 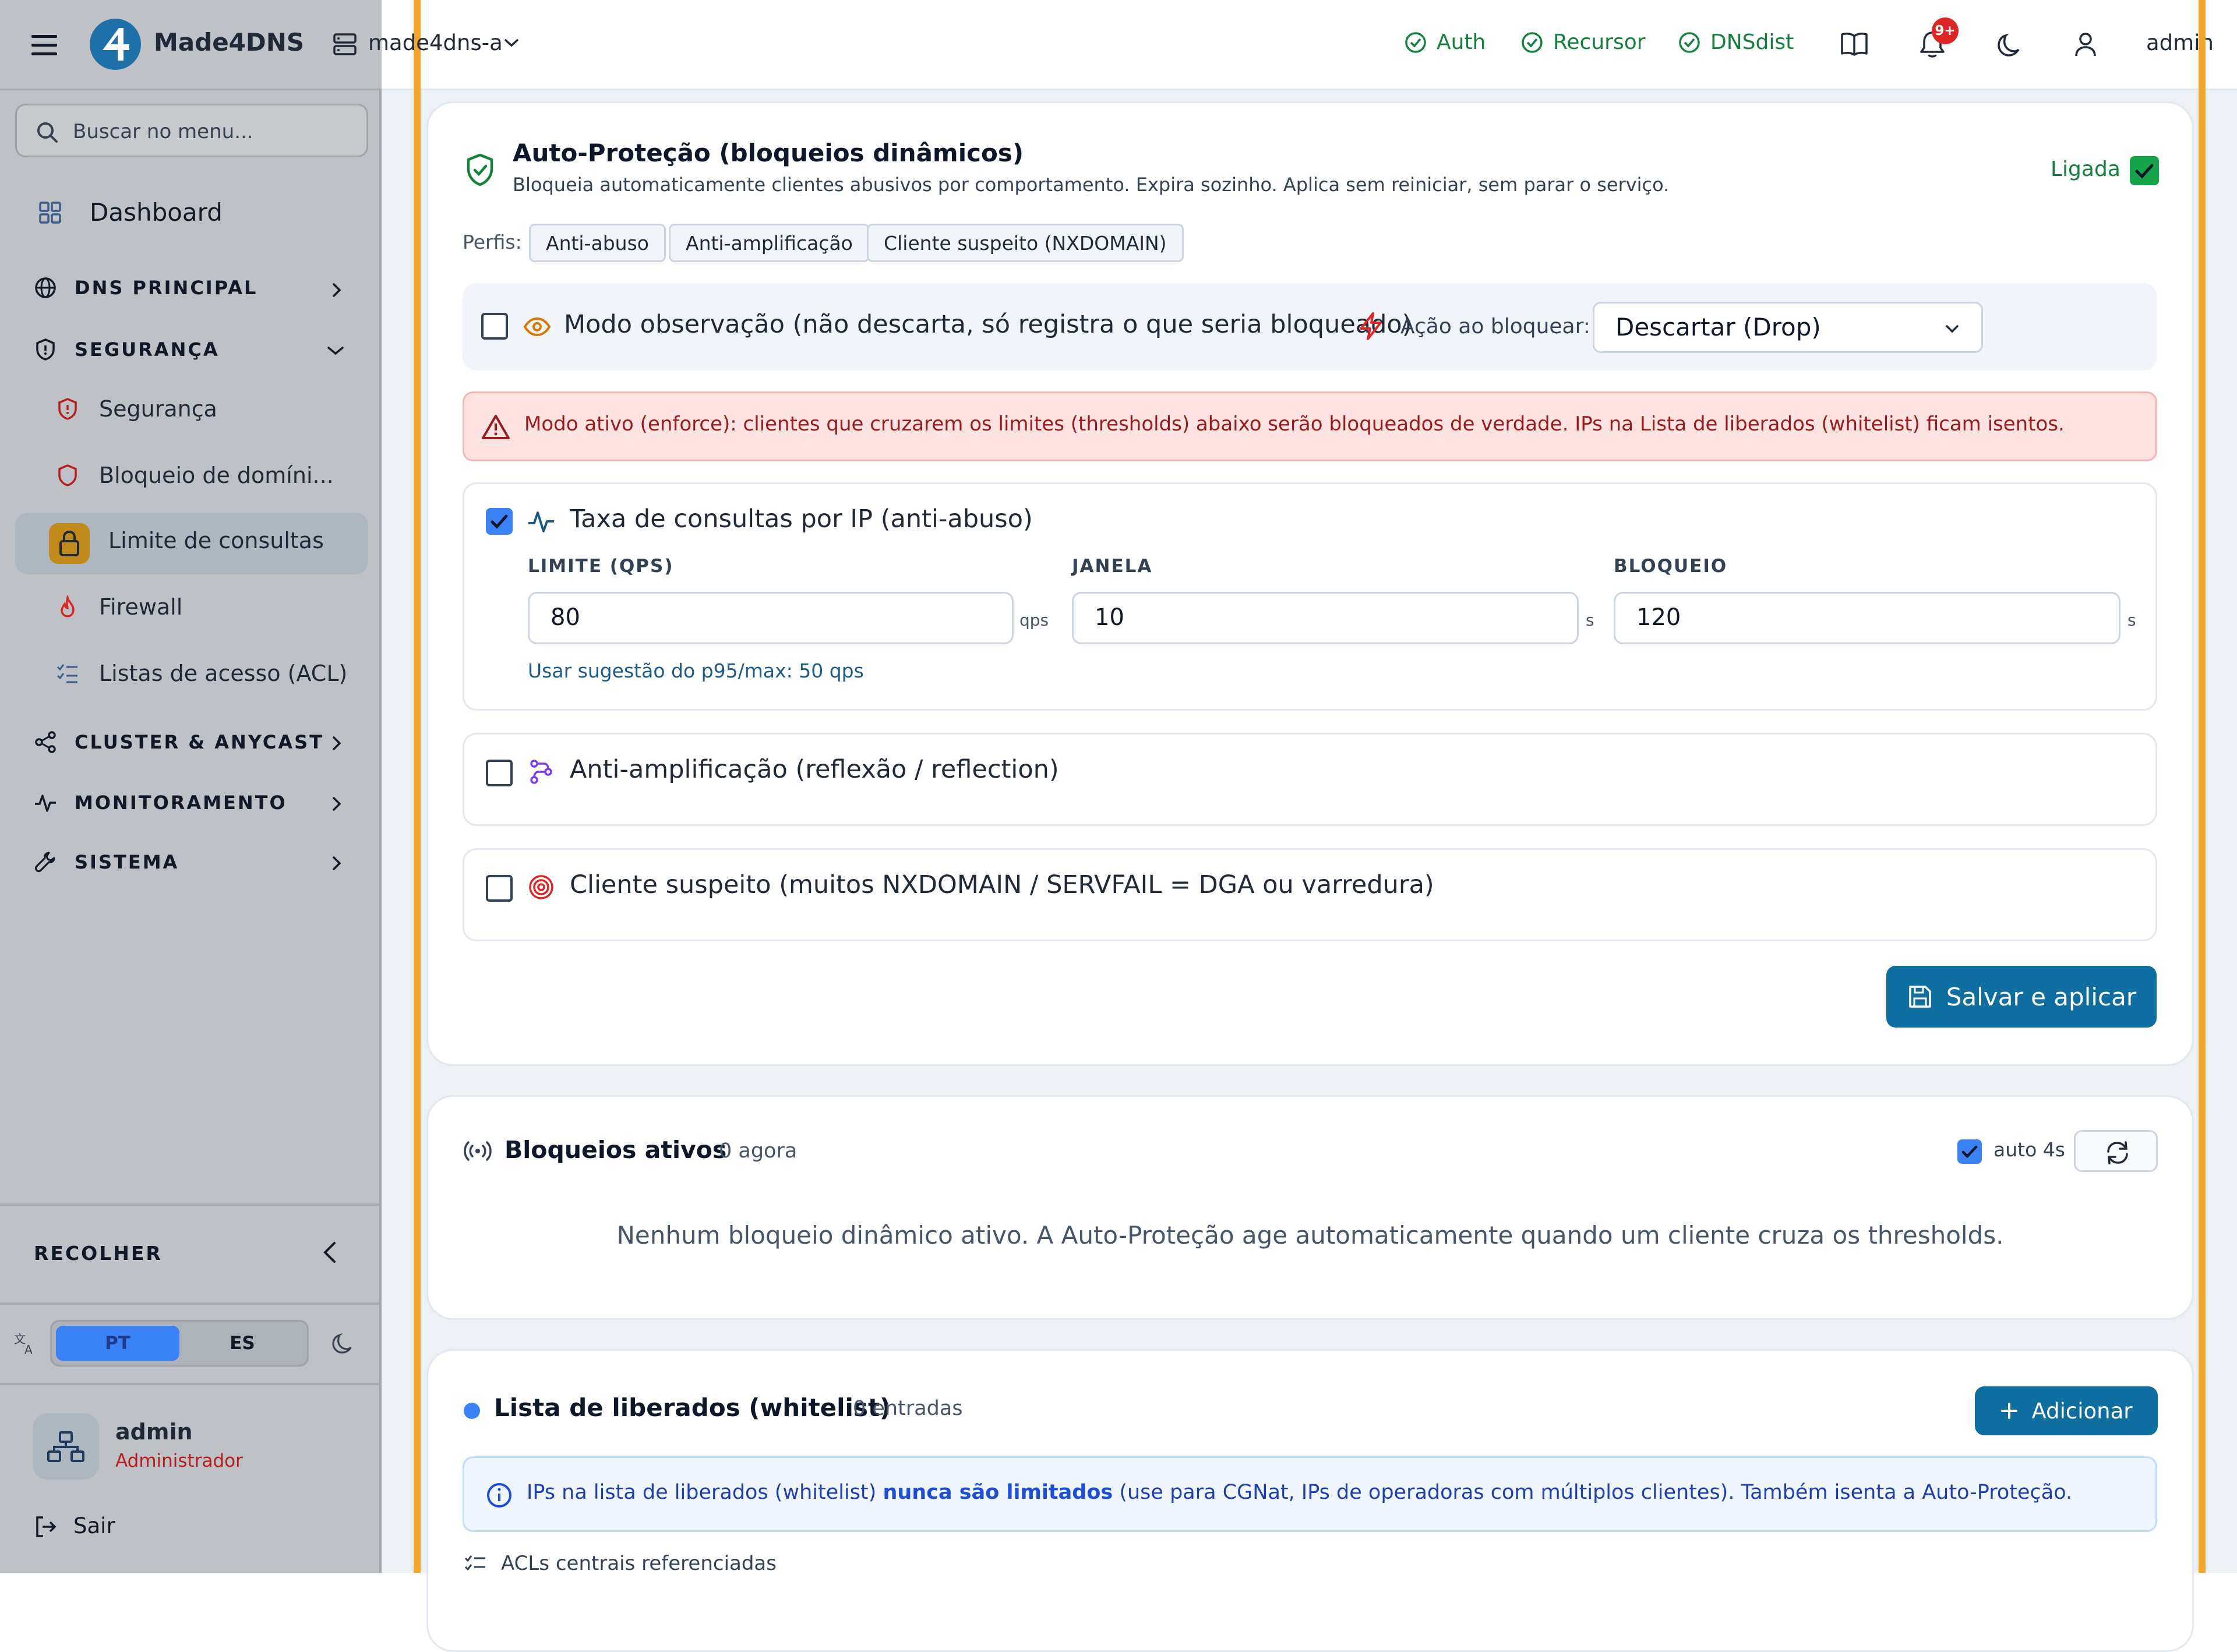 I want to click on shield-check-icon, so click(x=480, y=170).